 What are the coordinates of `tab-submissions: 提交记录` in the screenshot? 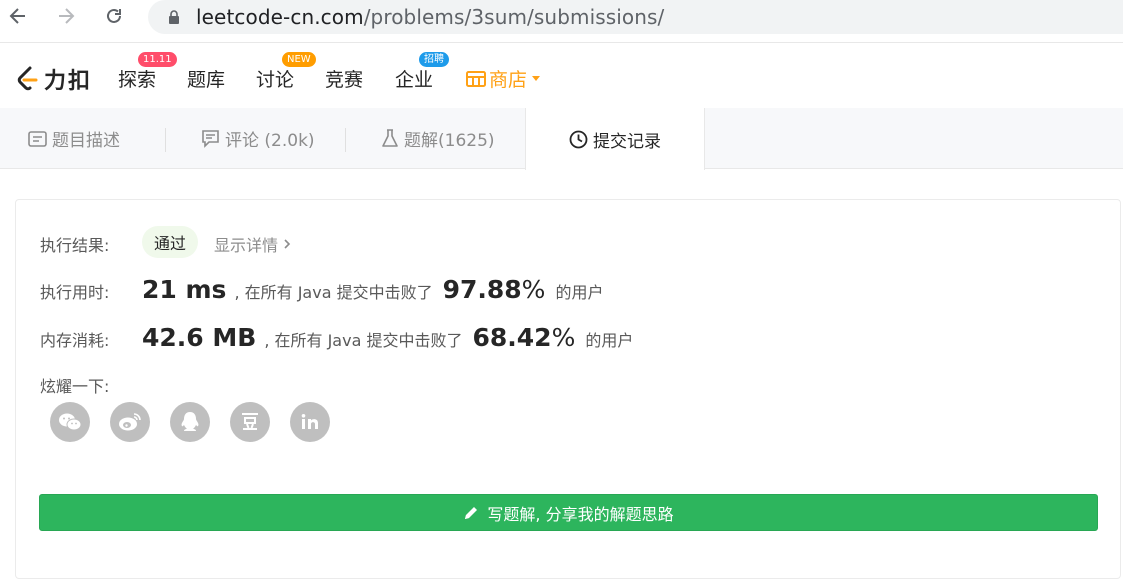 It's located at (615, 139).